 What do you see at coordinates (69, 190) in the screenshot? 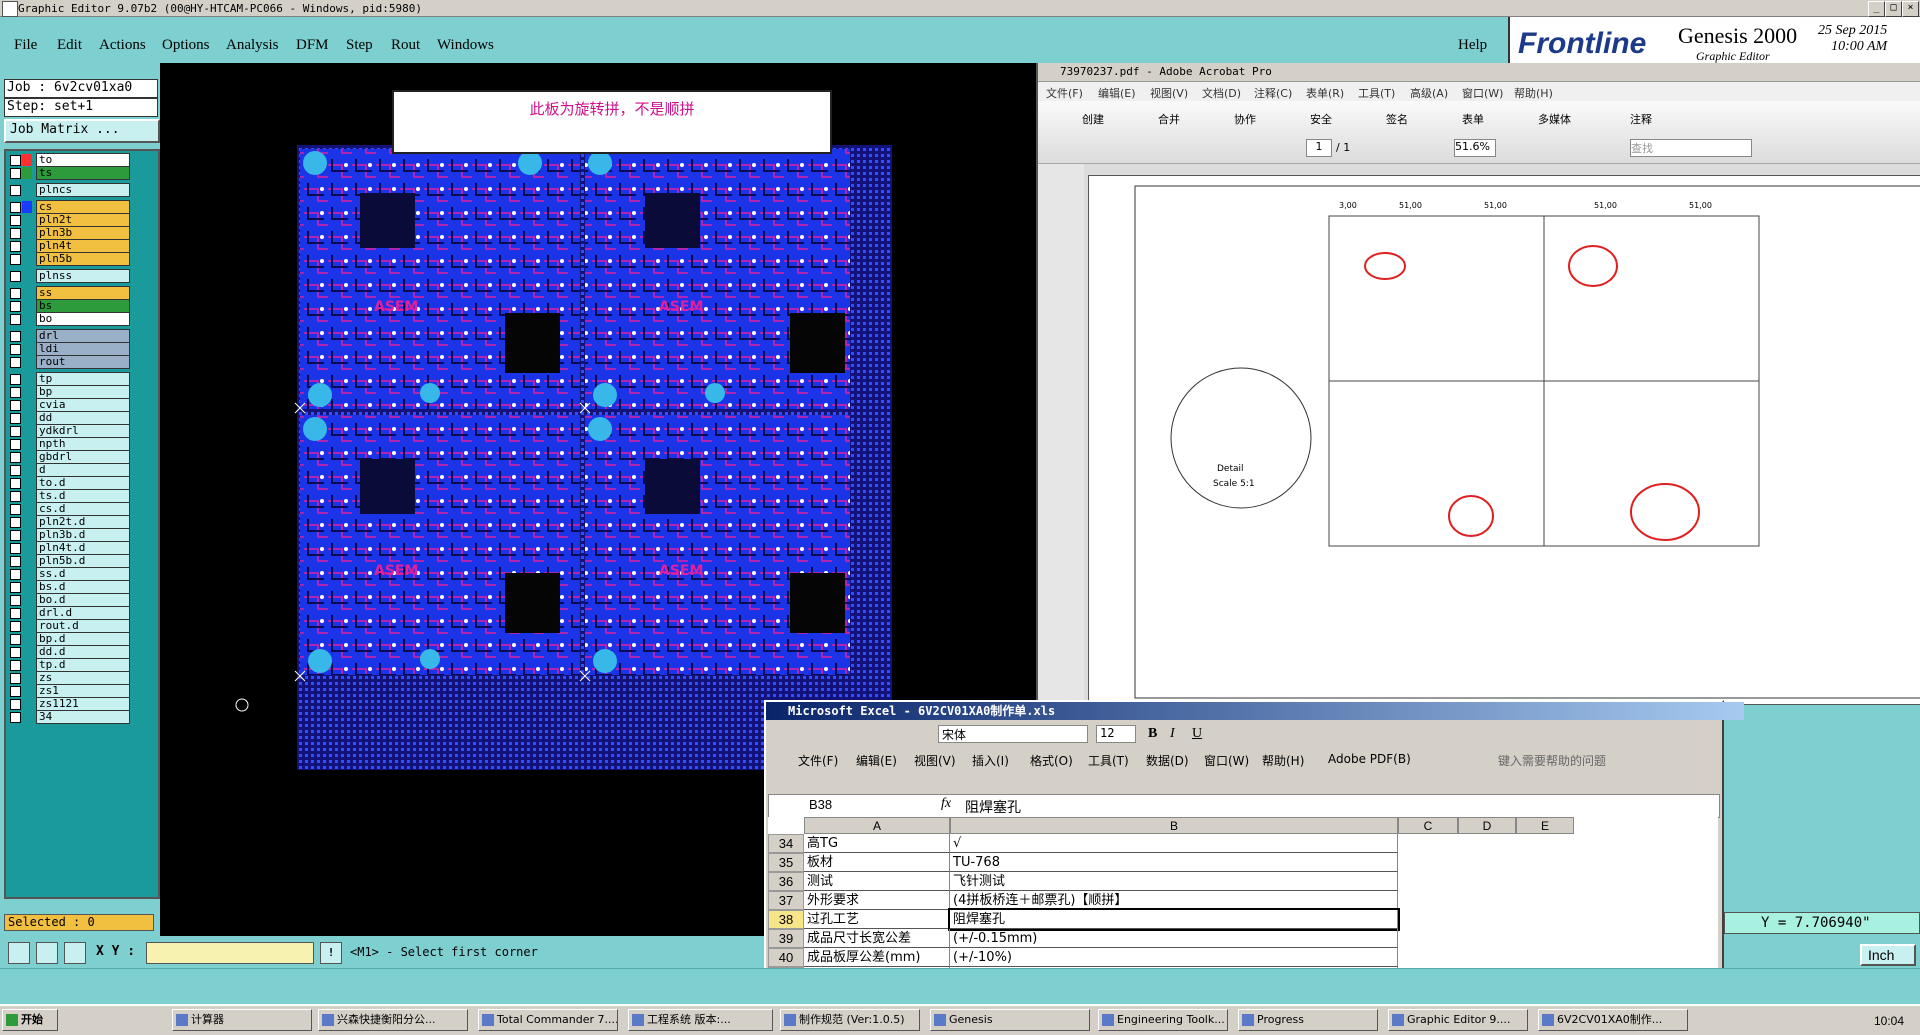
I see `layer-row: plncs` at bounding box center [69, 190].